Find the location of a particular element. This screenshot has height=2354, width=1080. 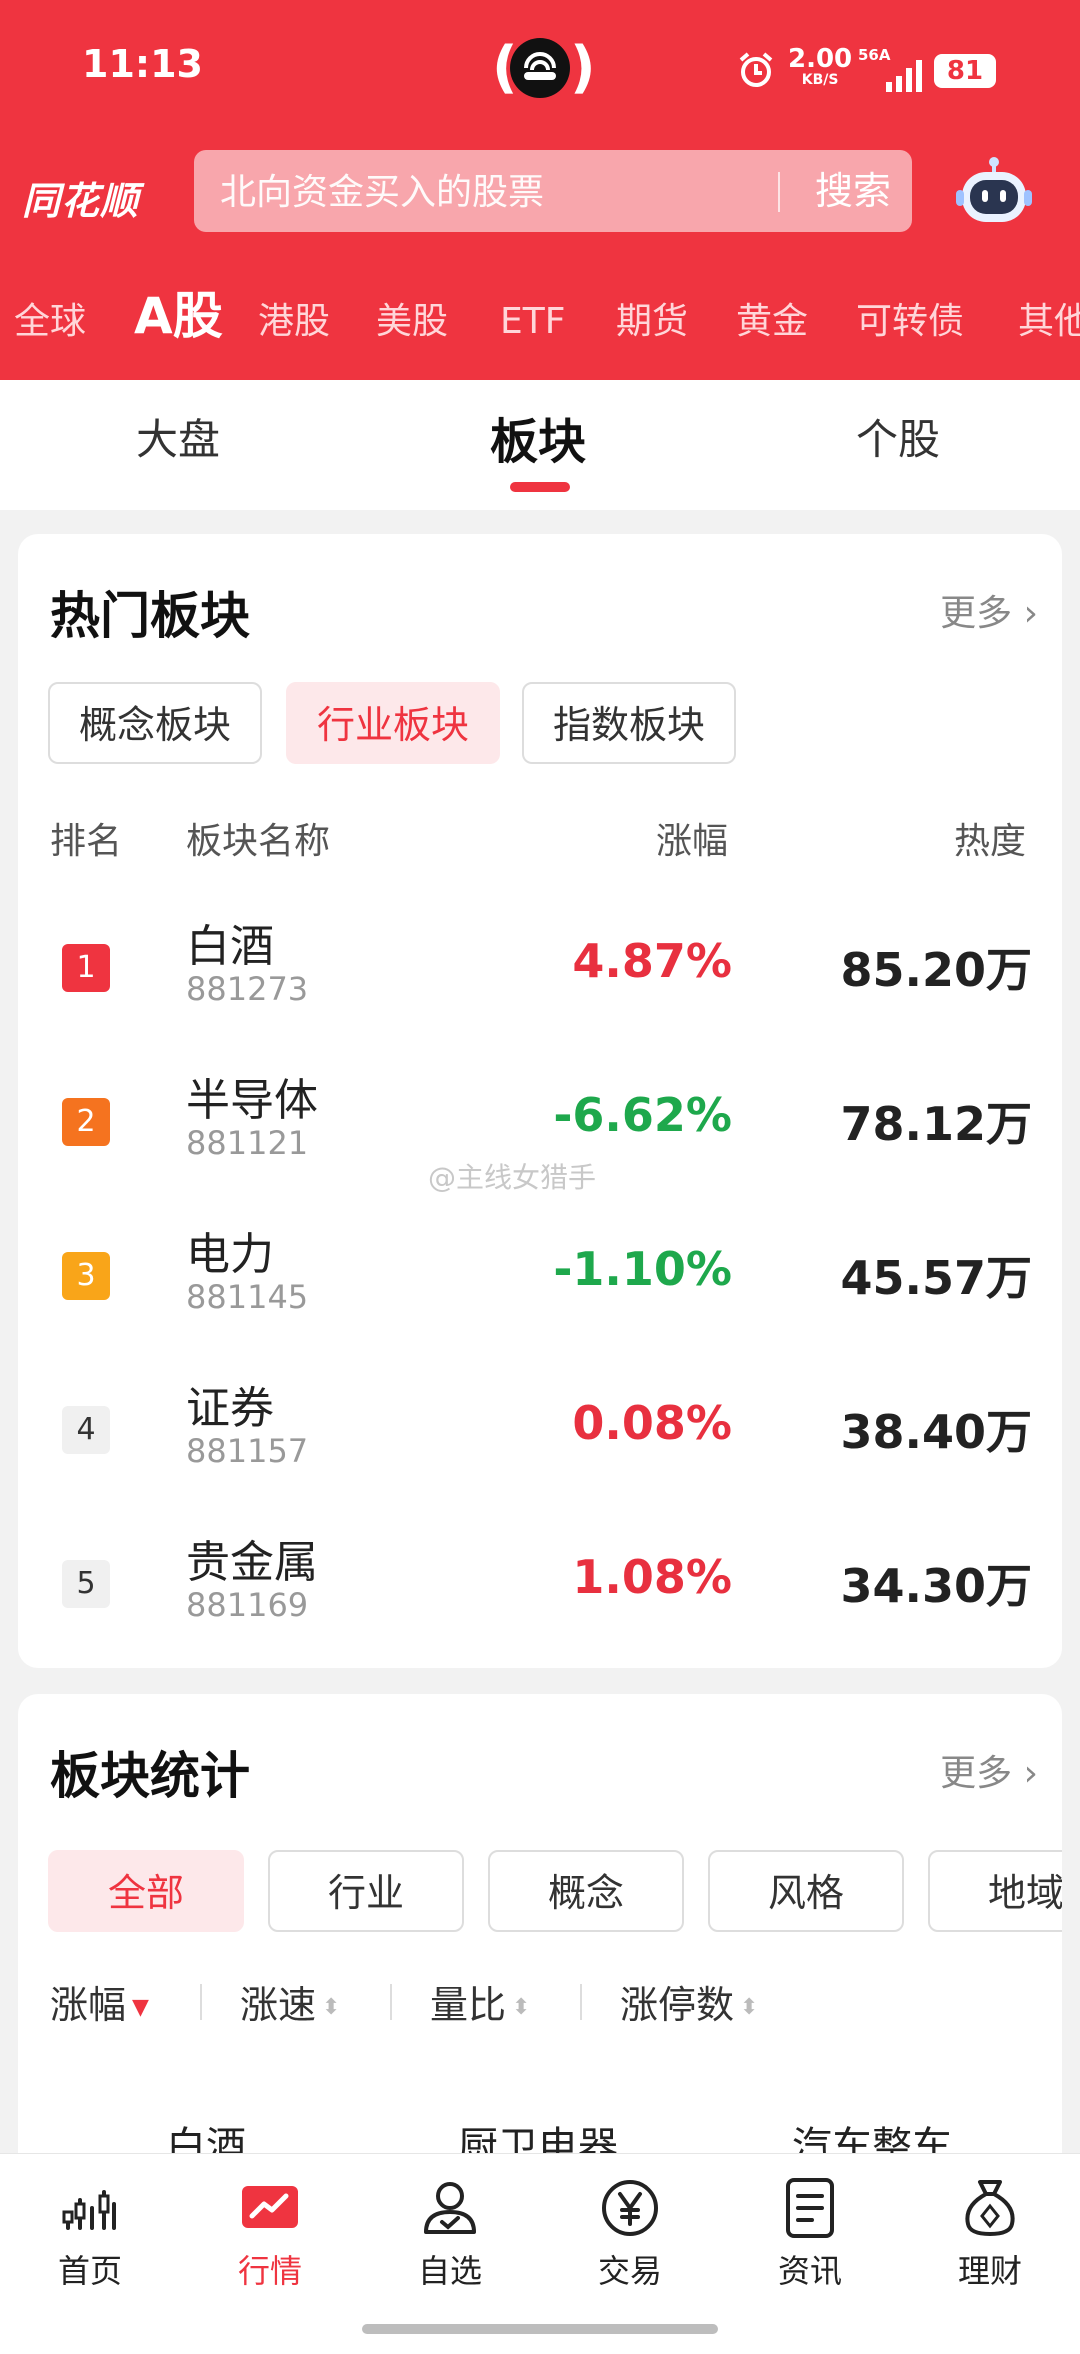

sector-change: 4.87% is located at coordinates (652, 961).